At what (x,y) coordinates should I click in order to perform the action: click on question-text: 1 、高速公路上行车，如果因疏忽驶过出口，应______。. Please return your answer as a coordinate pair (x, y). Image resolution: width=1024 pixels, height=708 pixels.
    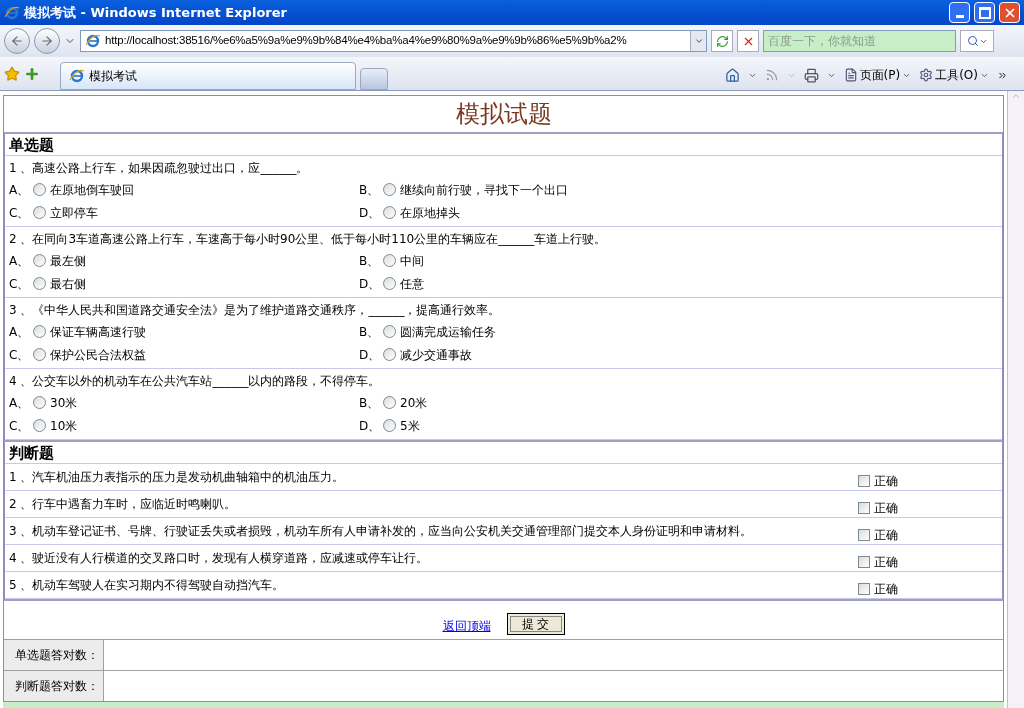
    Looking at the image, I should click on (159, 168).